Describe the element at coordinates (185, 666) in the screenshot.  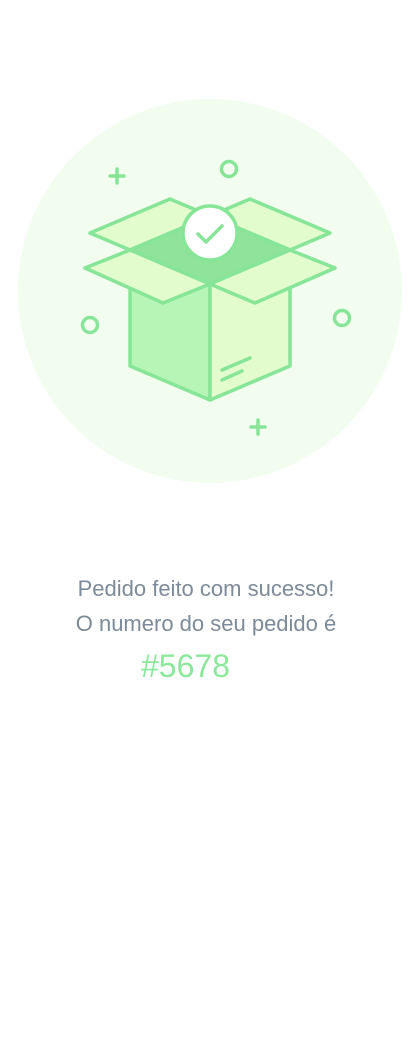
I see `order-number: #5678` at that location.